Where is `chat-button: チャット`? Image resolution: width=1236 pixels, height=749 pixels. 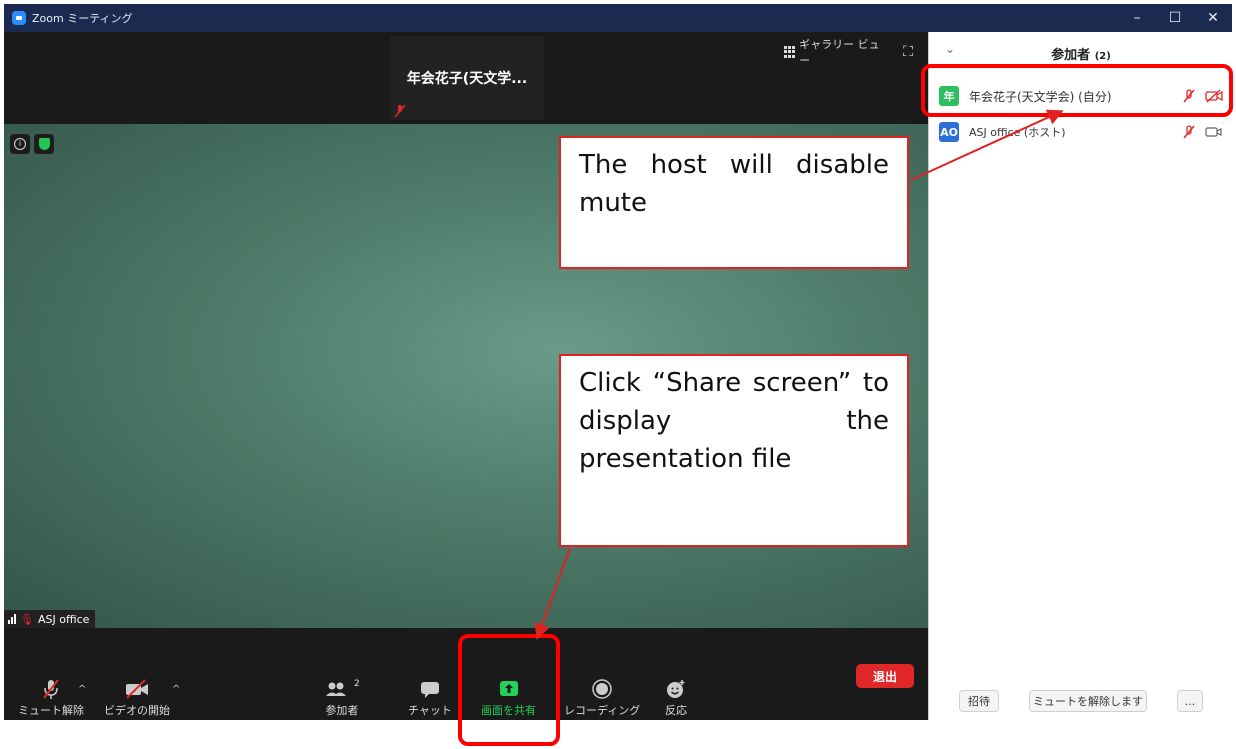 chat-button: チャット is located at coordinates (430, 698).